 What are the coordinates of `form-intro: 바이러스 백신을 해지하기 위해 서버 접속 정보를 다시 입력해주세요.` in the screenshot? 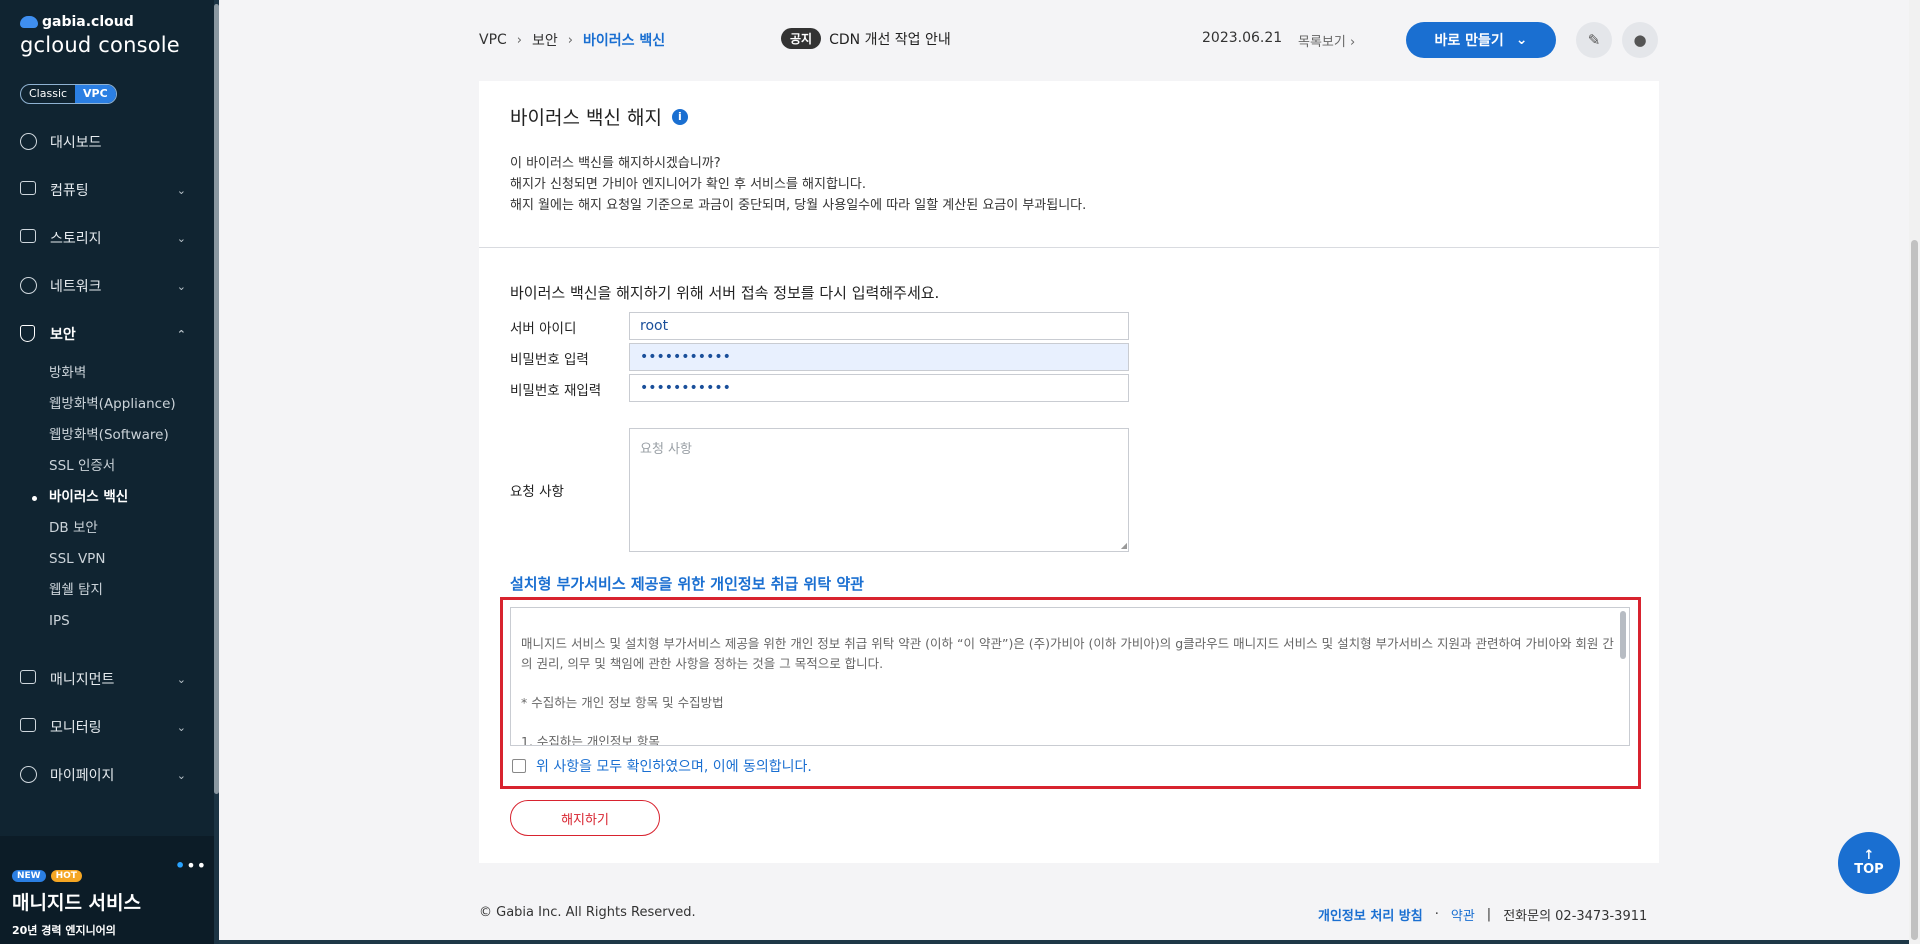 It's located at (725, 293).